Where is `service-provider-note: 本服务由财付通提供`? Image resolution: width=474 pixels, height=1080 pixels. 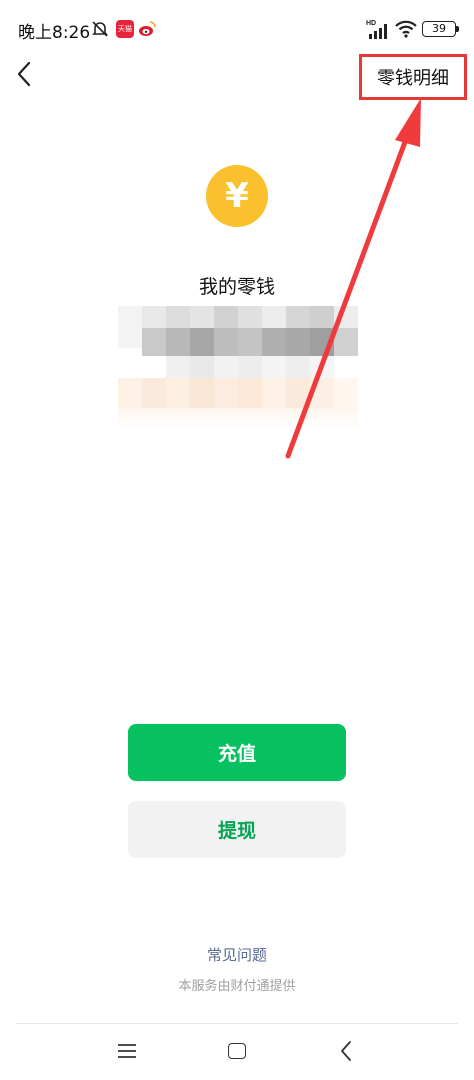 service-provider-note: 本服务由财付通提供 is located at coordinates (237, 986).